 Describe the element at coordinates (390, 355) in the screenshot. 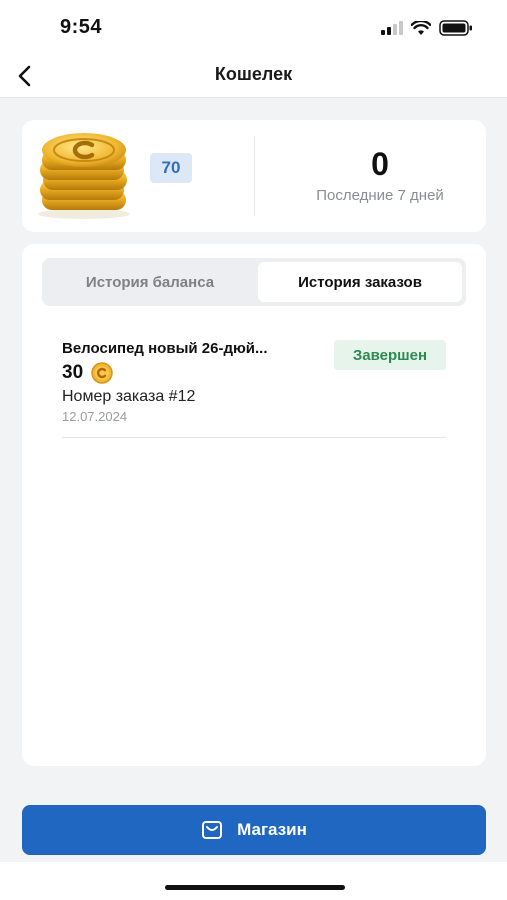

I see `status-badge: Завершен` at that location.